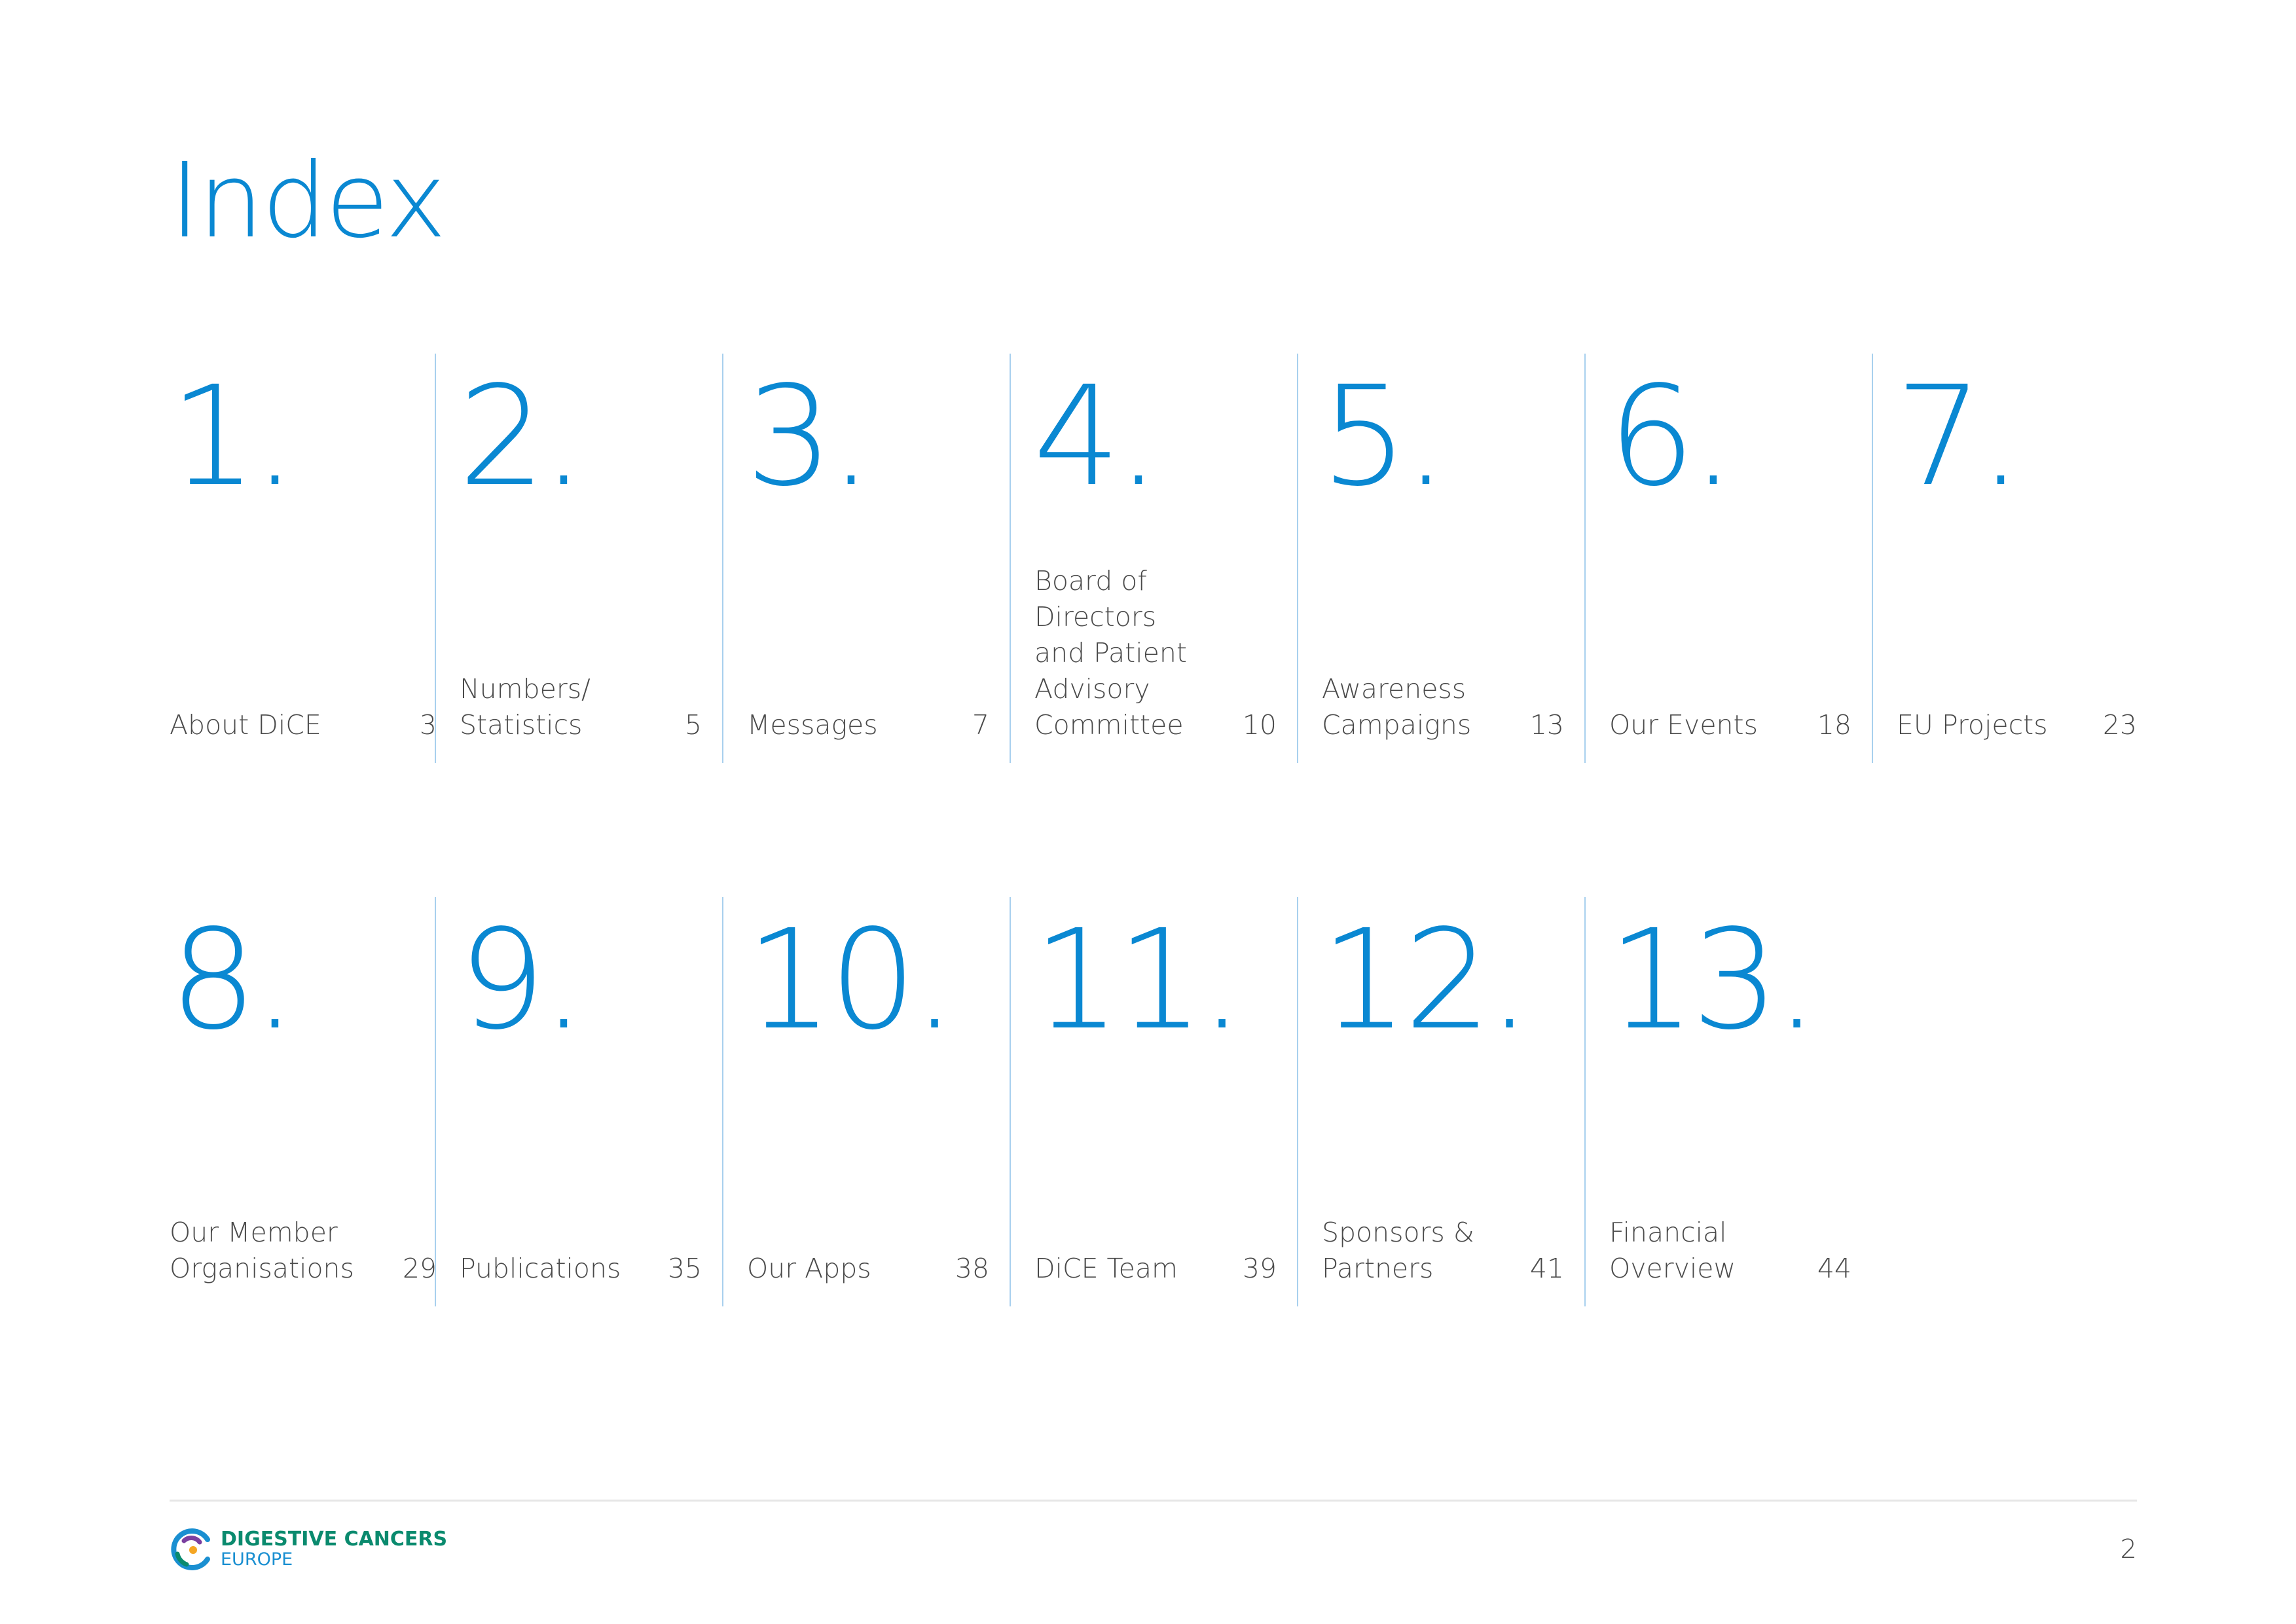 The image size is (2296, 1624). Describe the element at coordinates (525, 707) in the screenshot. I see `entry-label: Numbers/ Statistics` at that location.